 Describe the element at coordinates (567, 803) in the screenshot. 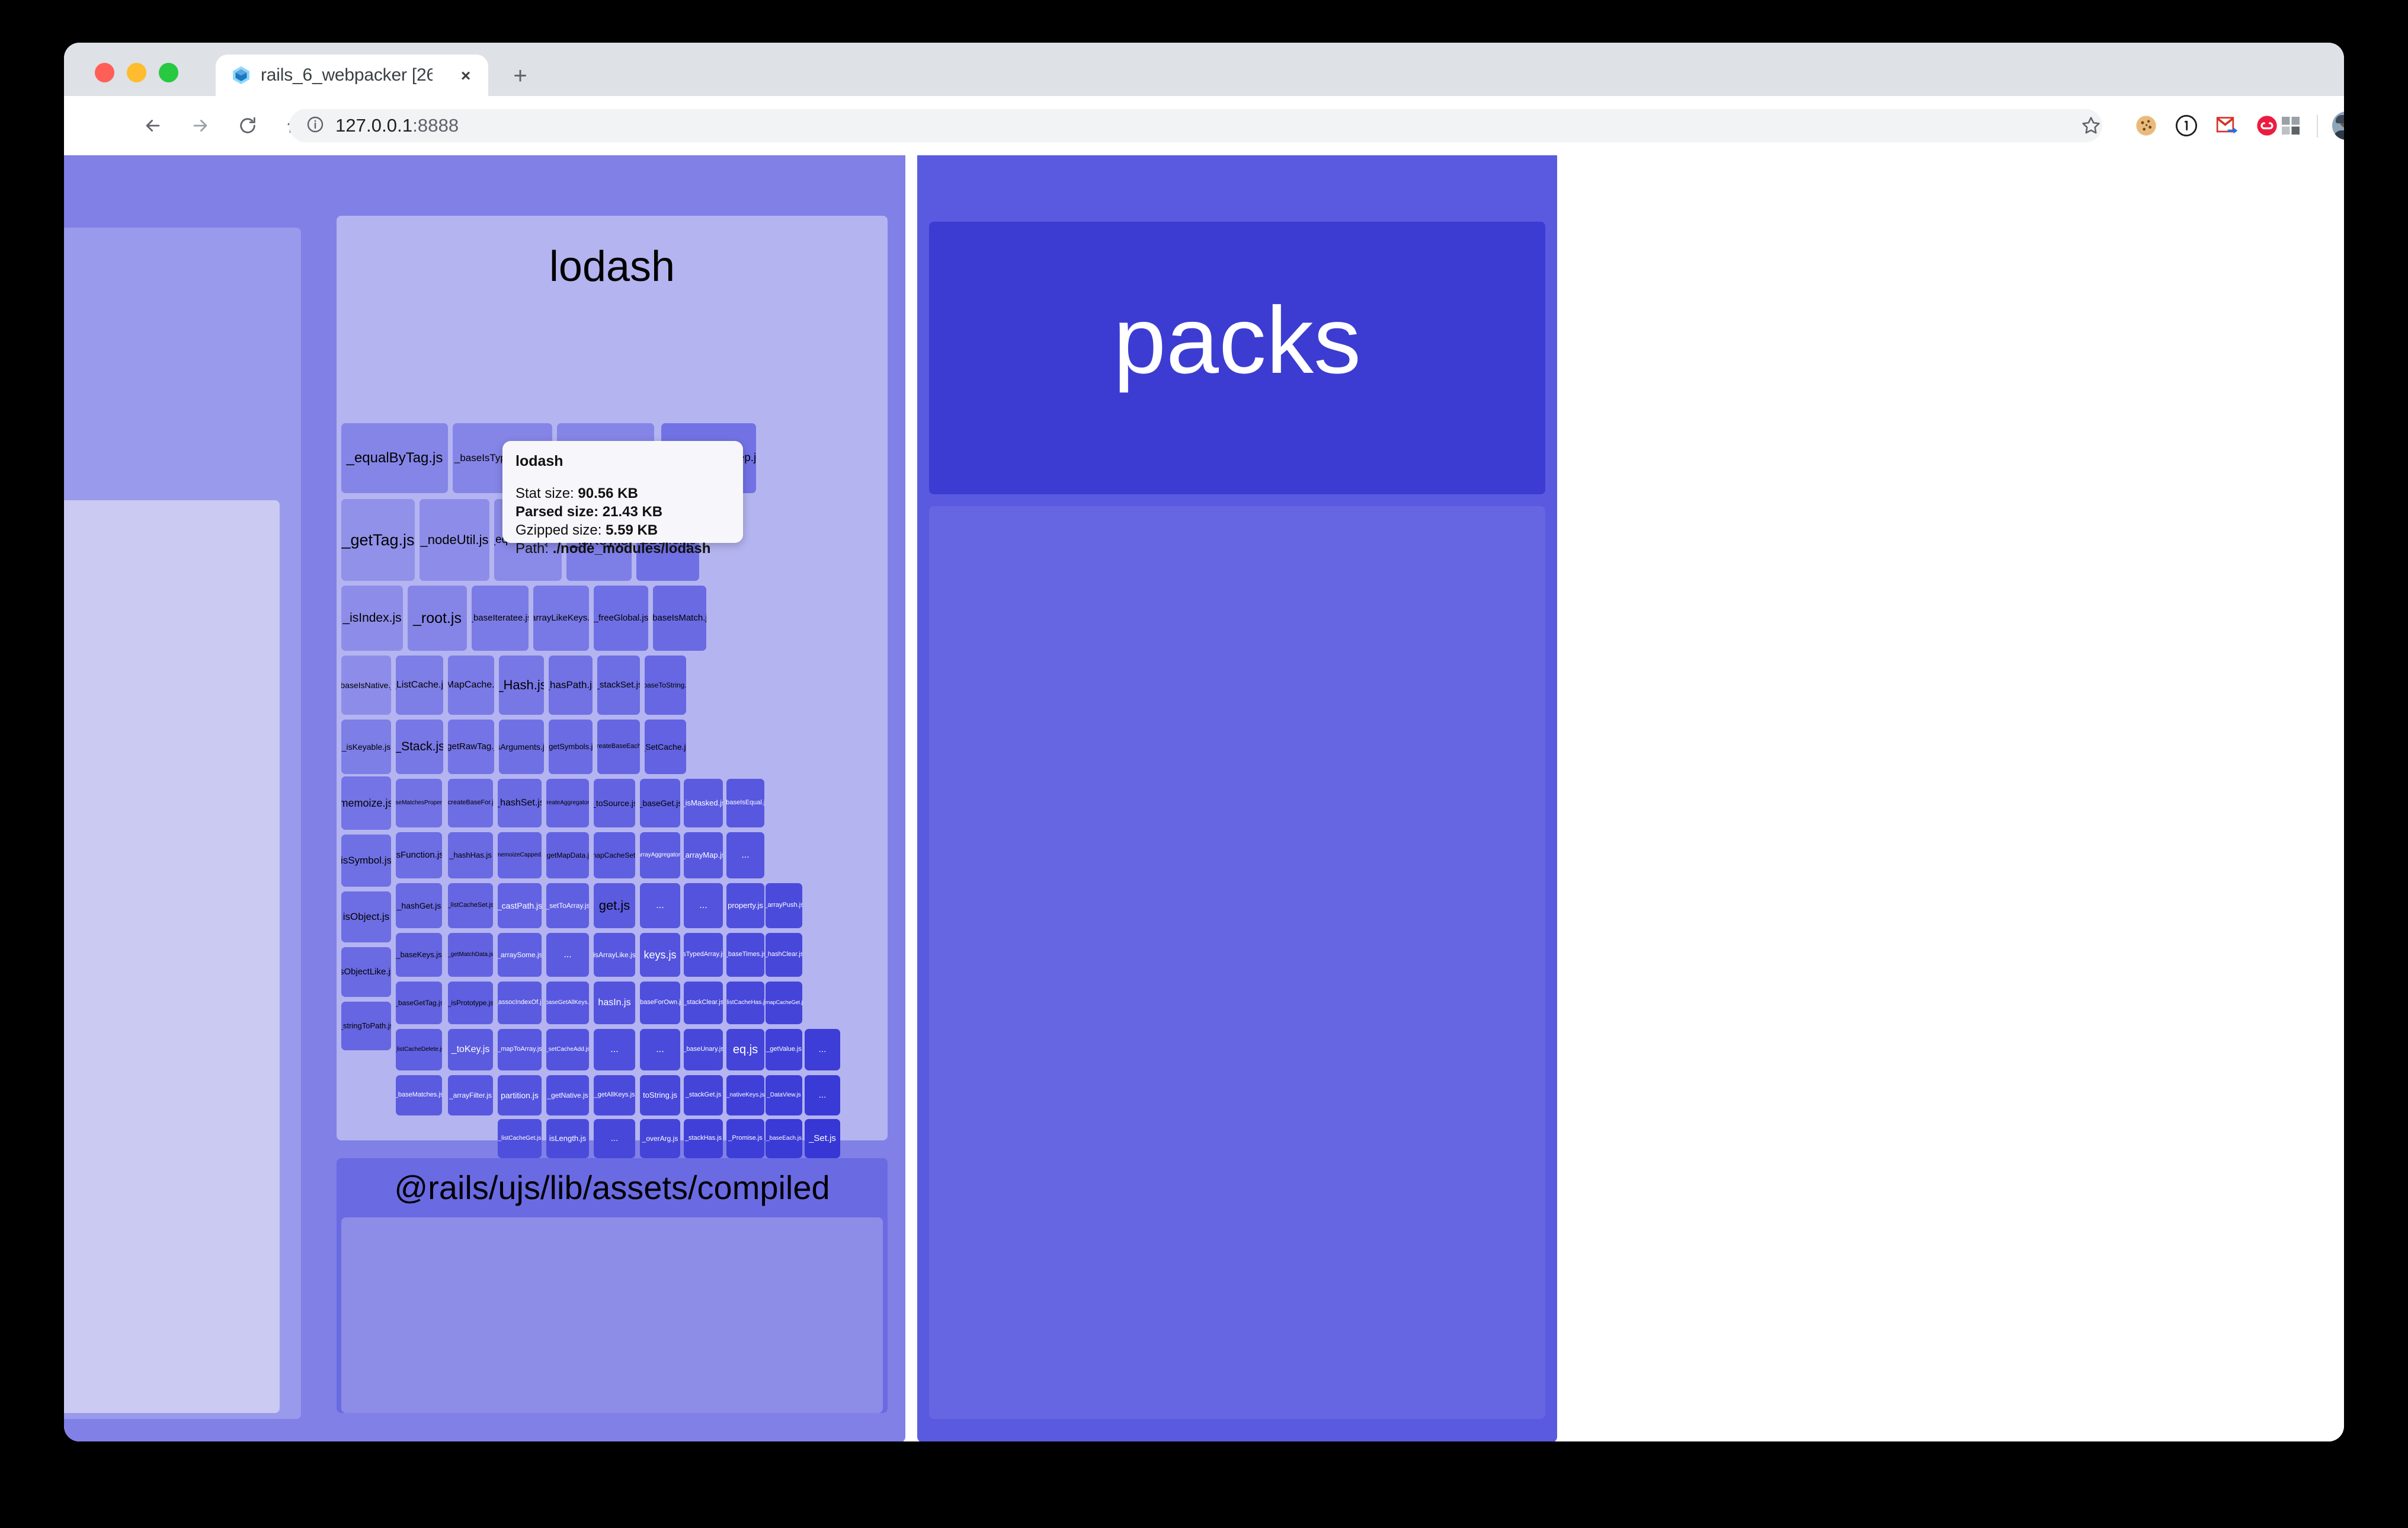

I see `treemap-tile: _createAggregator.js` at that location.